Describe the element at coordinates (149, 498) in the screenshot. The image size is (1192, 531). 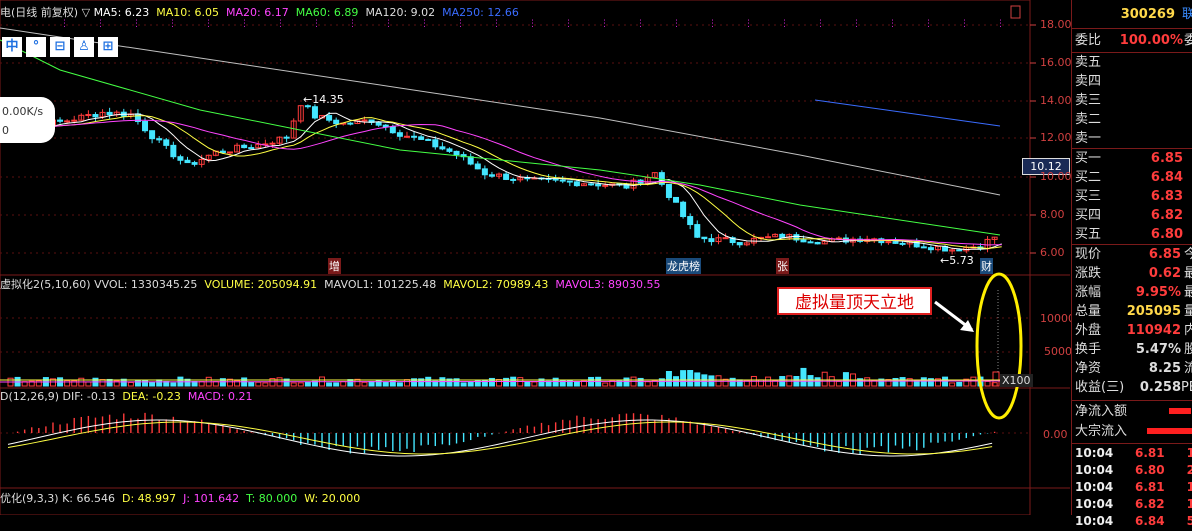
I see `d-label: D: 48.997` at that location.